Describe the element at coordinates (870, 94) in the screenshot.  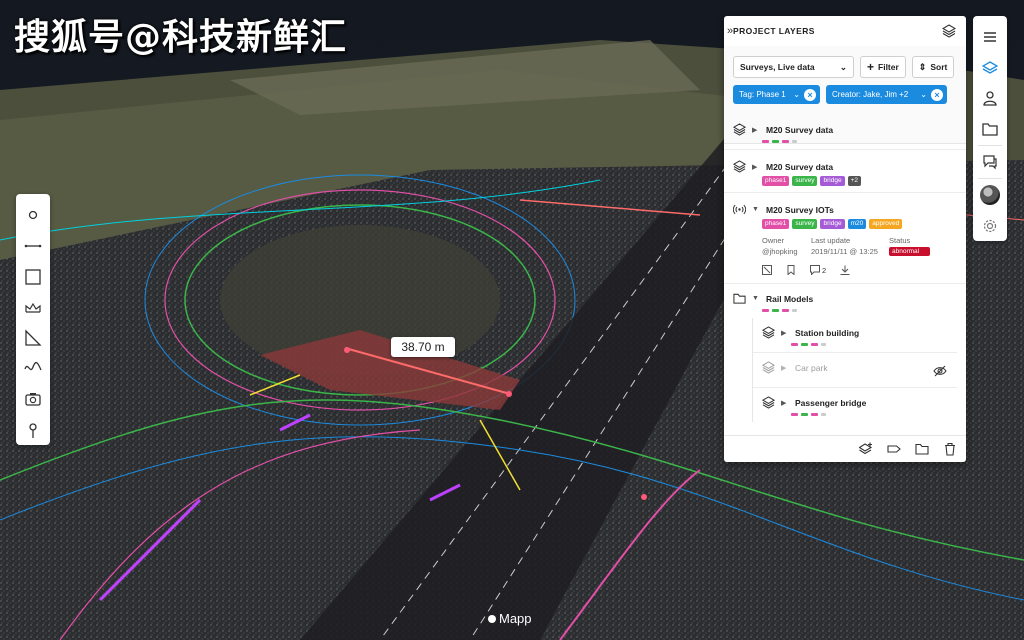
I see `chip-label: Creator: Jake, Jim +2` at that location.